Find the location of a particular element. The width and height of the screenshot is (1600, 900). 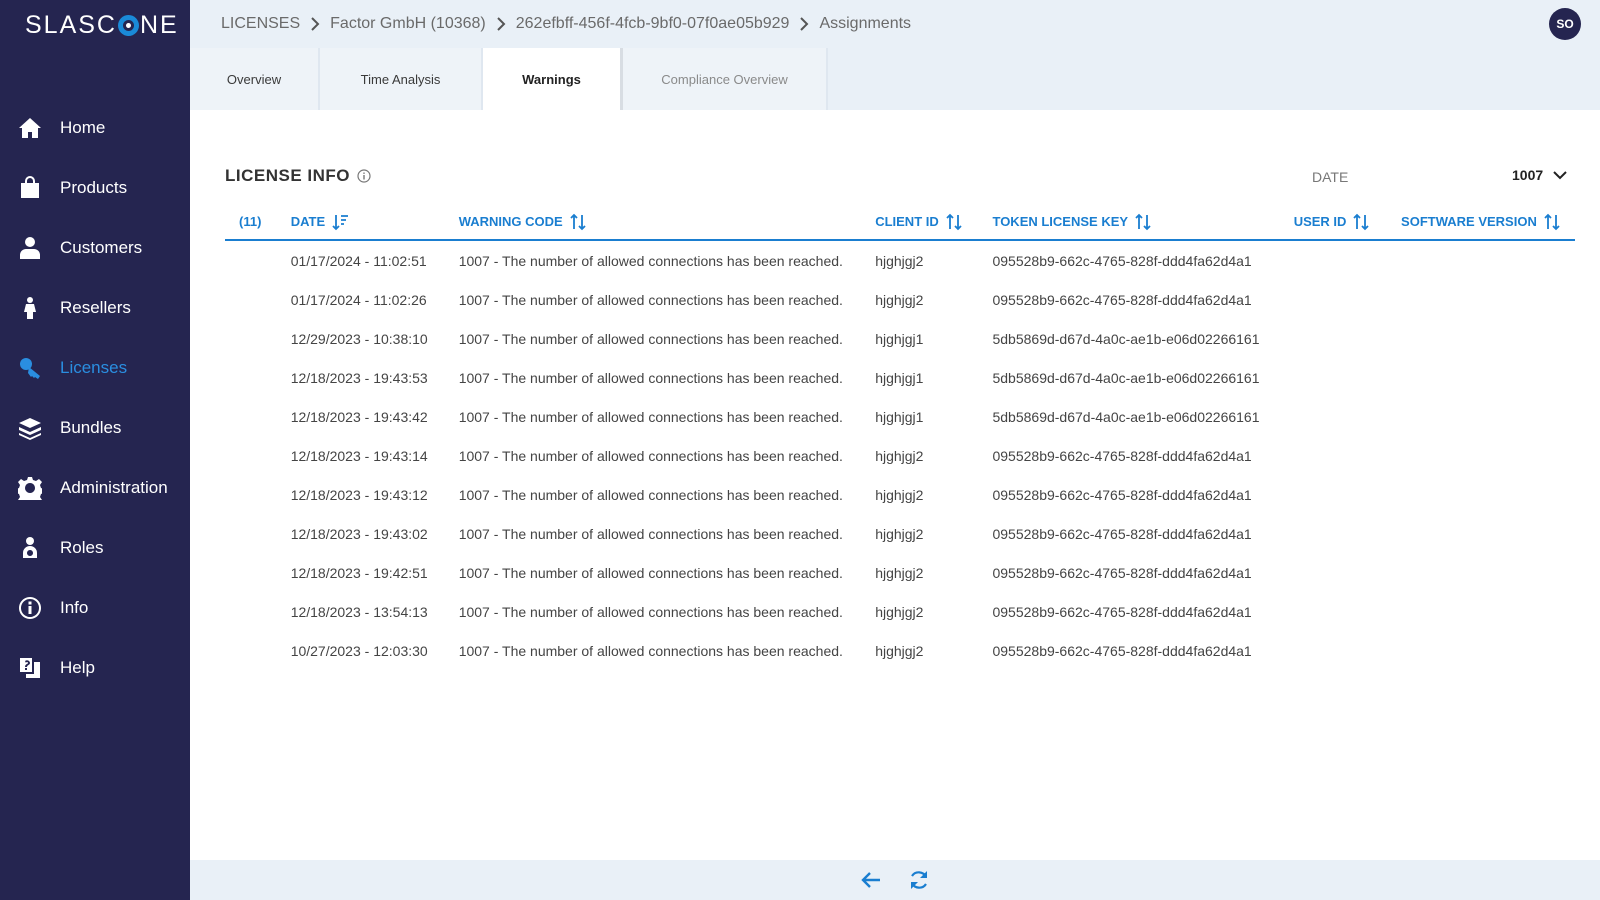

sidebar-item-resellers: Resellers is located at coordinates (95, 308).